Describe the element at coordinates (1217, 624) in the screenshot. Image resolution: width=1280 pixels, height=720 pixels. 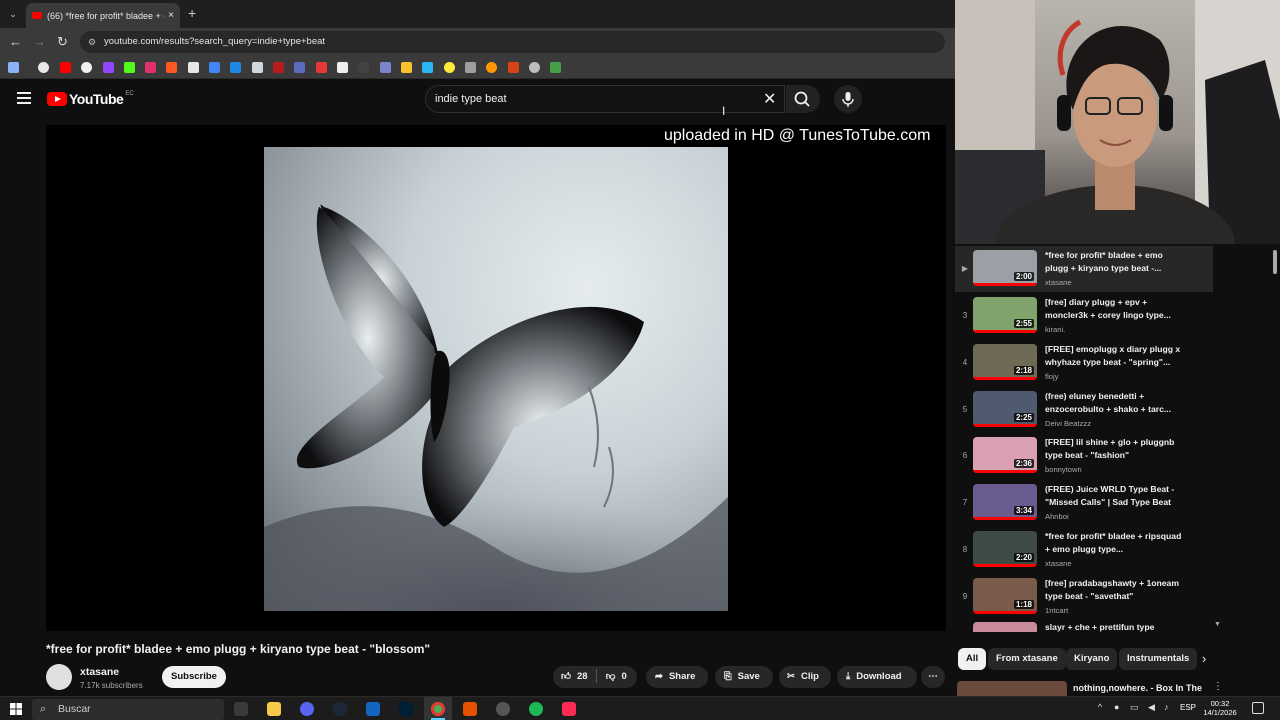
I see `scroll-down-arrow-icon: ▼` at that location.